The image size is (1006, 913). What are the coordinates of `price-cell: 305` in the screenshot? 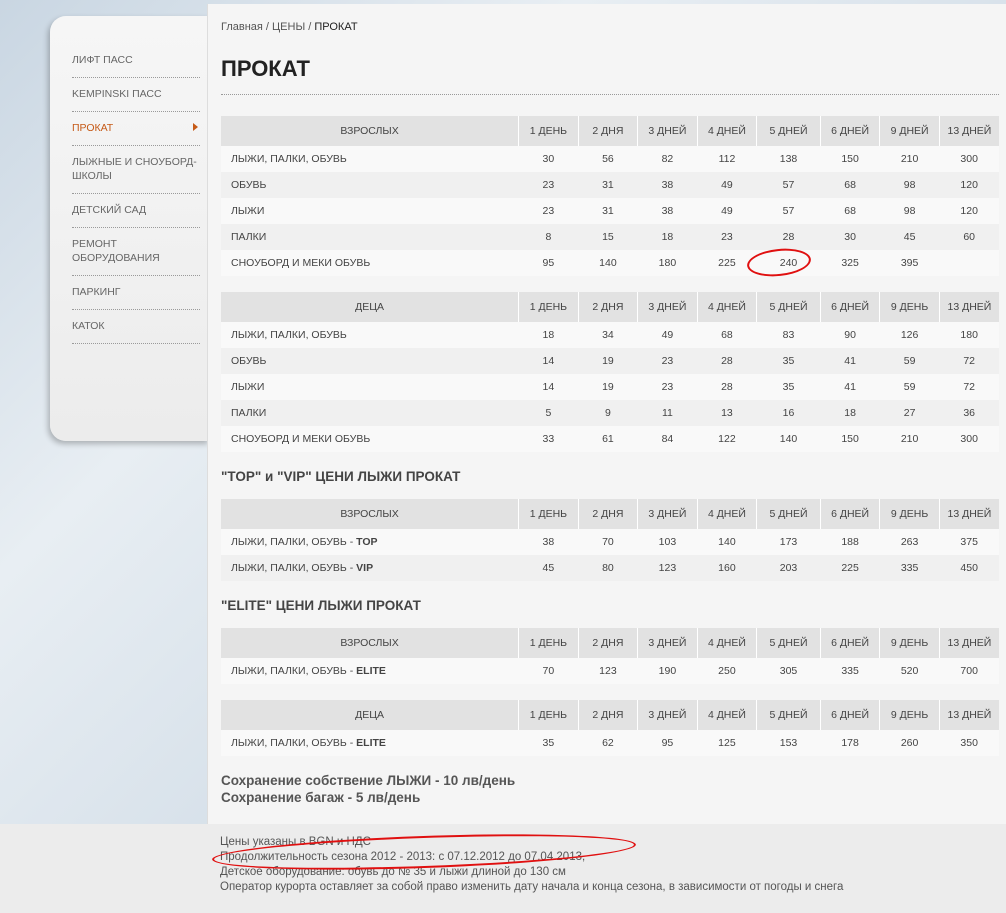 It's located at (788, 671).